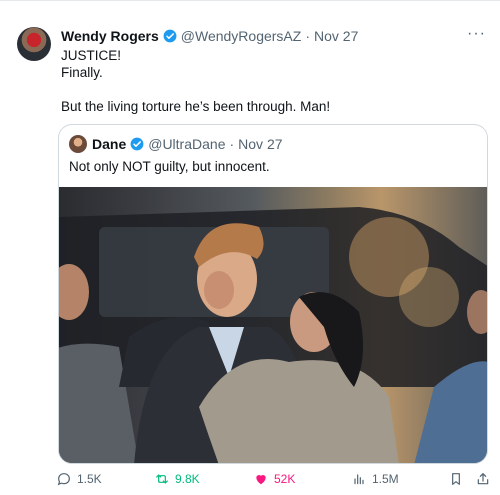  Describe the element at coordinates (261, 480) in the screenshot. I see `heart-icon` at that location.